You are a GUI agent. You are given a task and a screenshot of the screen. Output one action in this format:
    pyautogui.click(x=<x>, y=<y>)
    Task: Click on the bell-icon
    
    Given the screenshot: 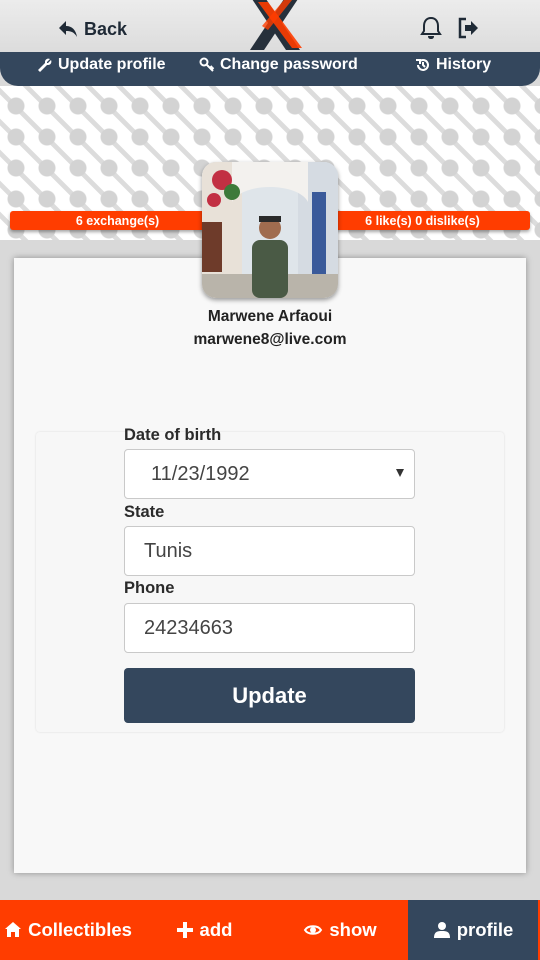 What is the action you would take?
    pyautogui.click(x=431, y=28)
    